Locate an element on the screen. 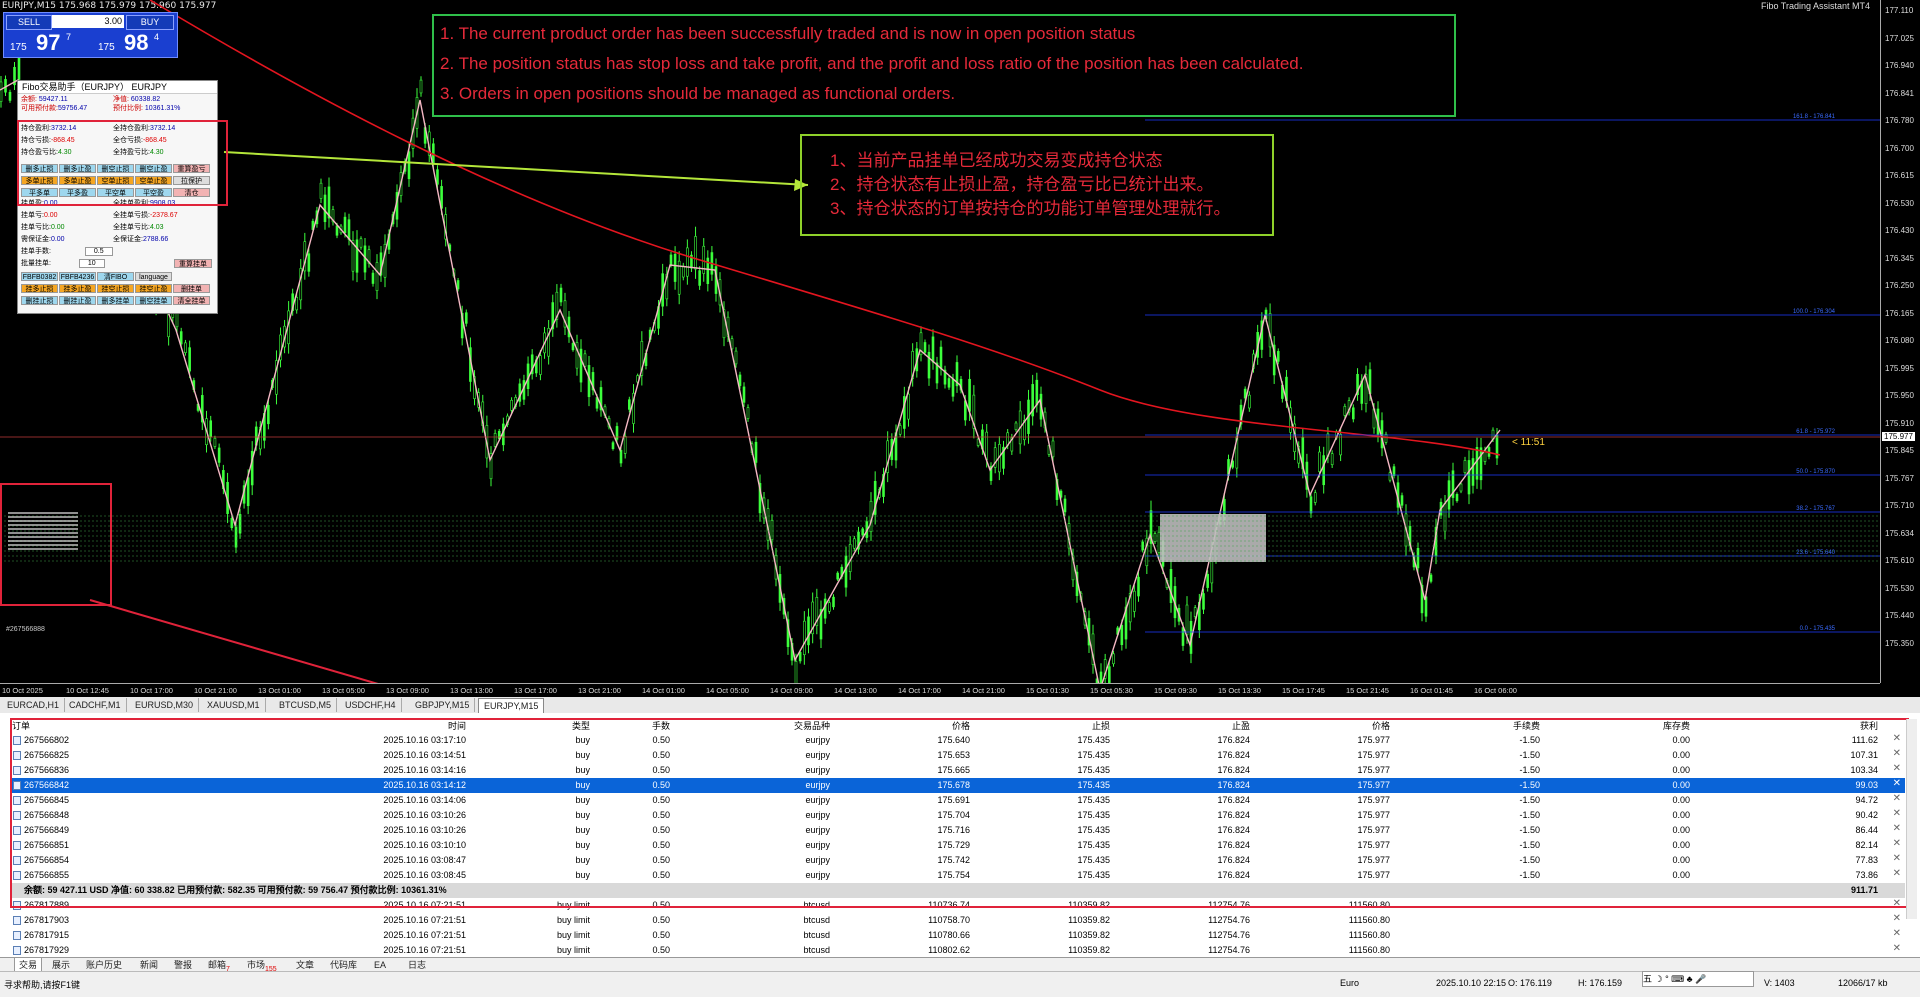 This screenshot has height=997, width=1920. terminal-tab: 新闻 is located at coordinates (149, 965).